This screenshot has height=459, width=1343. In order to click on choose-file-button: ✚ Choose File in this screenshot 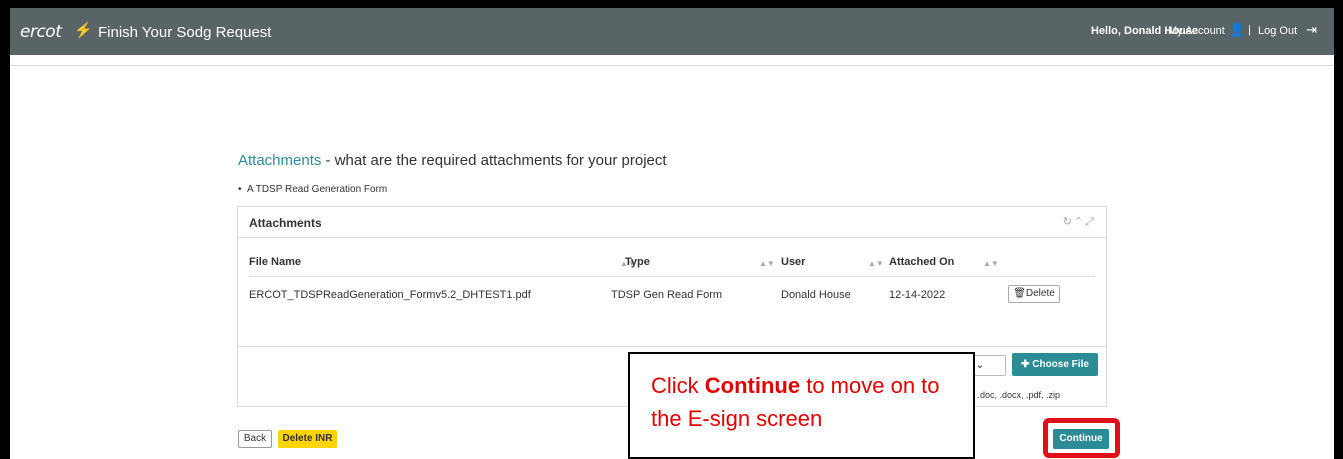, I will do `click(1055, 364)`.